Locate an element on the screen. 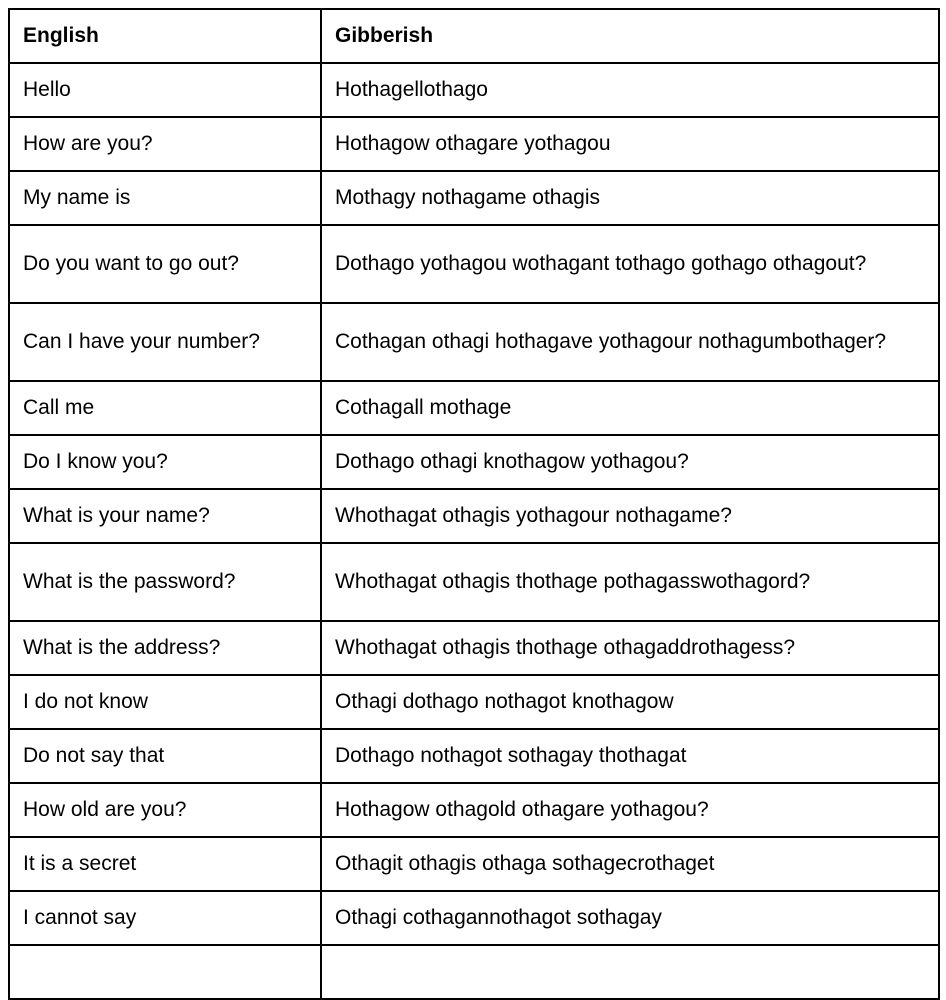 The width and height of the screenshot is (946, 1000). cell-english: What is the address? is located at coordinates (165, 648).